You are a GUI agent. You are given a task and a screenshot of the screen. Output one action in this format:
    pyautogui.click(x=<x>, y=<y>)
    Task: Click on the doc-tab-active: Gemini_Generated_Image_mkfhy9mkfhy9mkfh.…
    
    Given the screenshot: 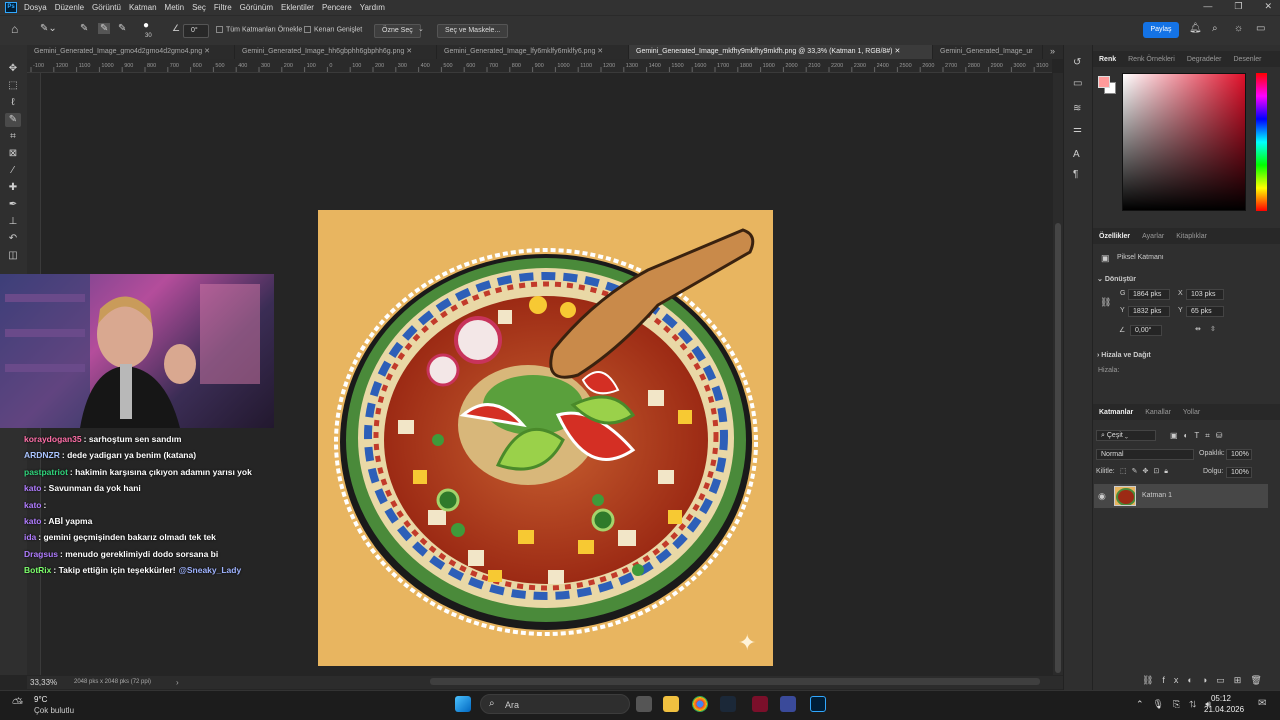 What is the action you would take?
    pyautogui.click(x=781, y=52)
    